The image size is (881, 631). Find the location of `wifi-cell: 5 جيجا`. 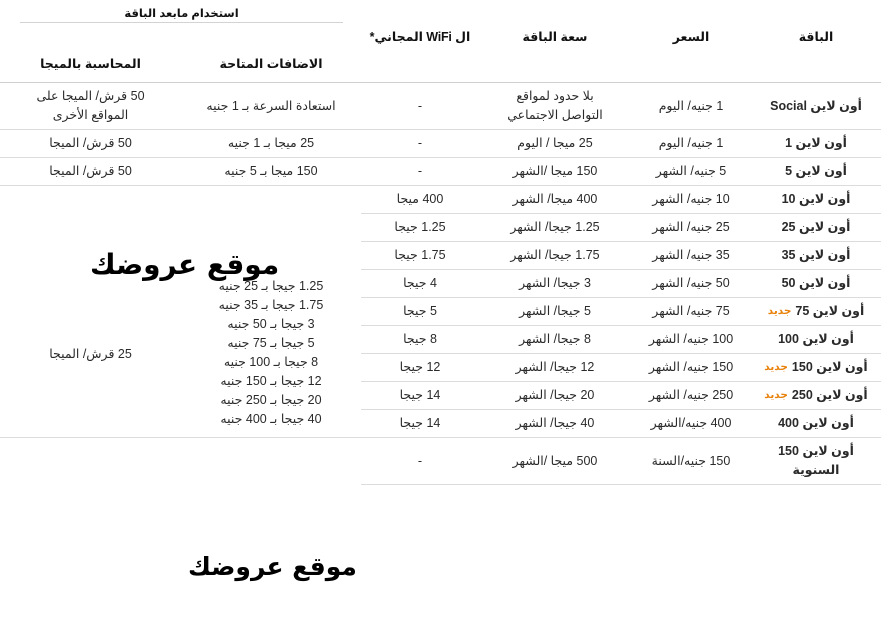

wifi-cell: 5 جيجا is located at coordinates (420, 311).